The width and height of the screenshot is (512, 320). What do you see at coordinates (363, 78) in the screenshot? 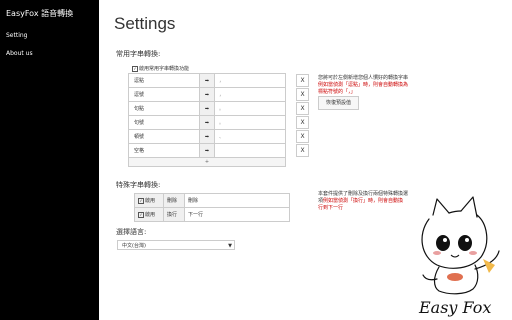
I see `common-help-text: 您將可於左側新增您個人慣好的轉換字串` at bounding box center [363, 78].